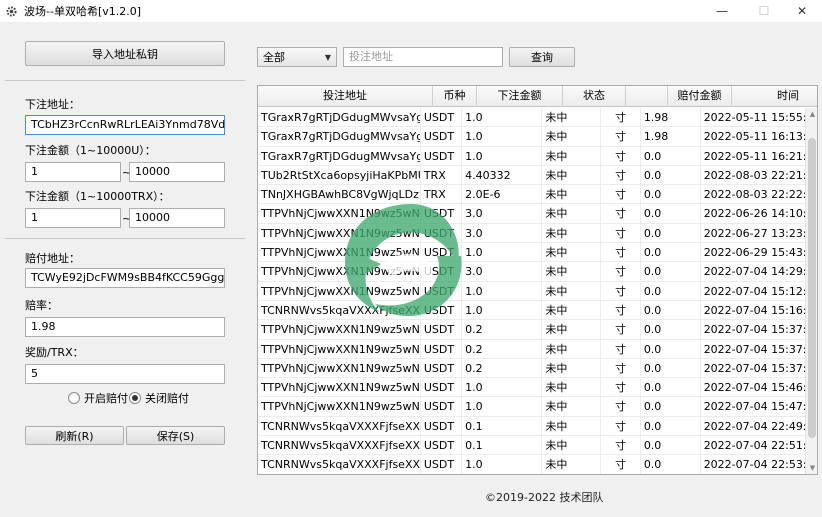  I want to click on pay-address-input: TCWyE92jDcFWM9sBB4fKCC59GggBxatL, so click(125, 278).